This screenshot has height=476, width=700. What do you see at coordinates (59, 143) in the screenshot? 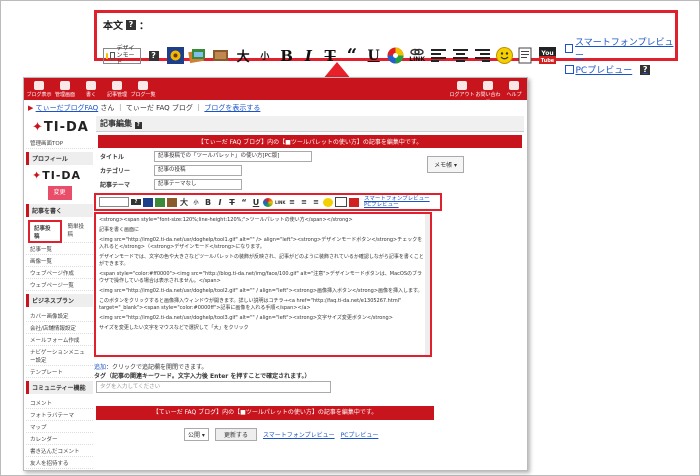
I see `sidebar-admin-top: 管理画面TOP` at bounding box center [59, 143].